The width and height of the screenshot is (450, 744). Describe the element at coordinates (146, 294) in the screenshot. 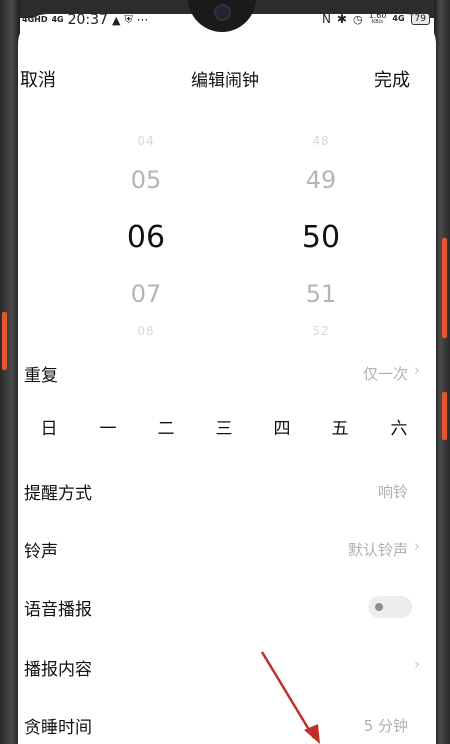

I see `hour-option: 07` at that location.